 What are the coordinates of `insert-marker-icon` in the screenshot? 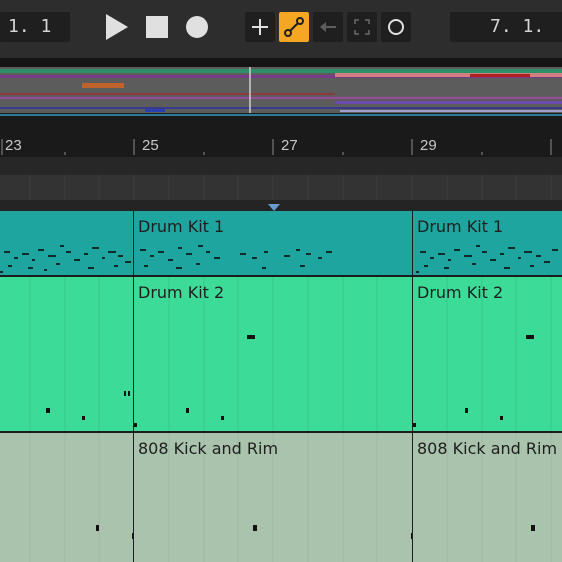 It's located at (274, 207).